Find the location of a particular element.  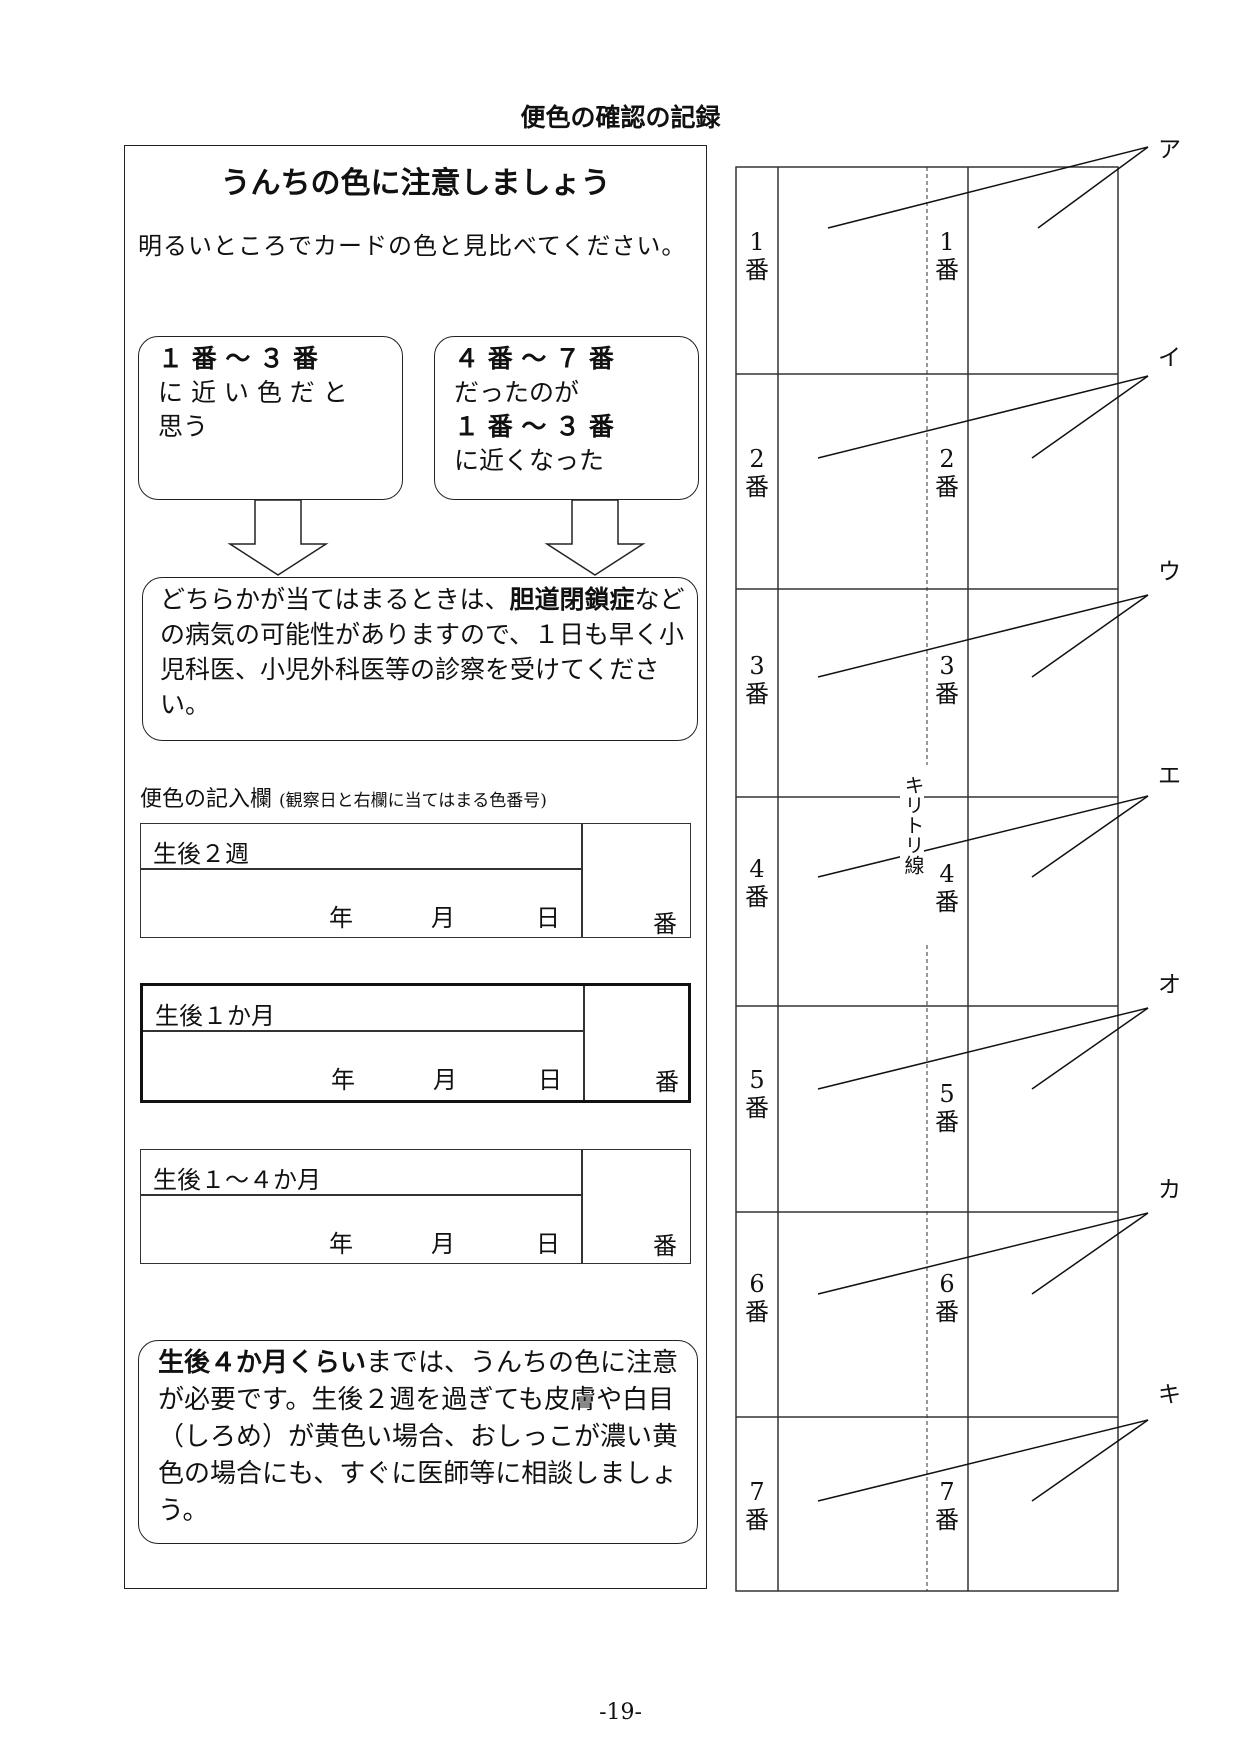

color-number-1-right: 1番 is located at coordinates (947, 256).